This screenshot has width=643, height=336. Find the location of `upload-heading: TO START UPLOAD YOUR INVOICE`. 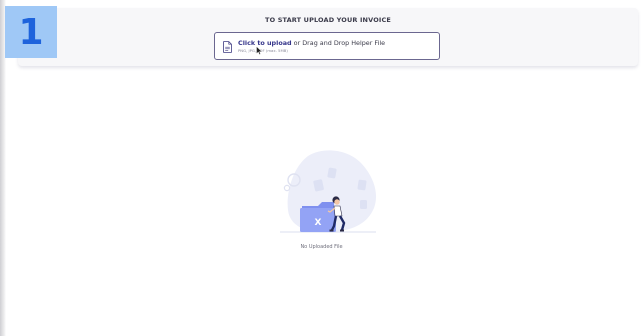

upload-heading: TO START UPLOAD YOUR INVOICE is located at coordinates (328, 20).